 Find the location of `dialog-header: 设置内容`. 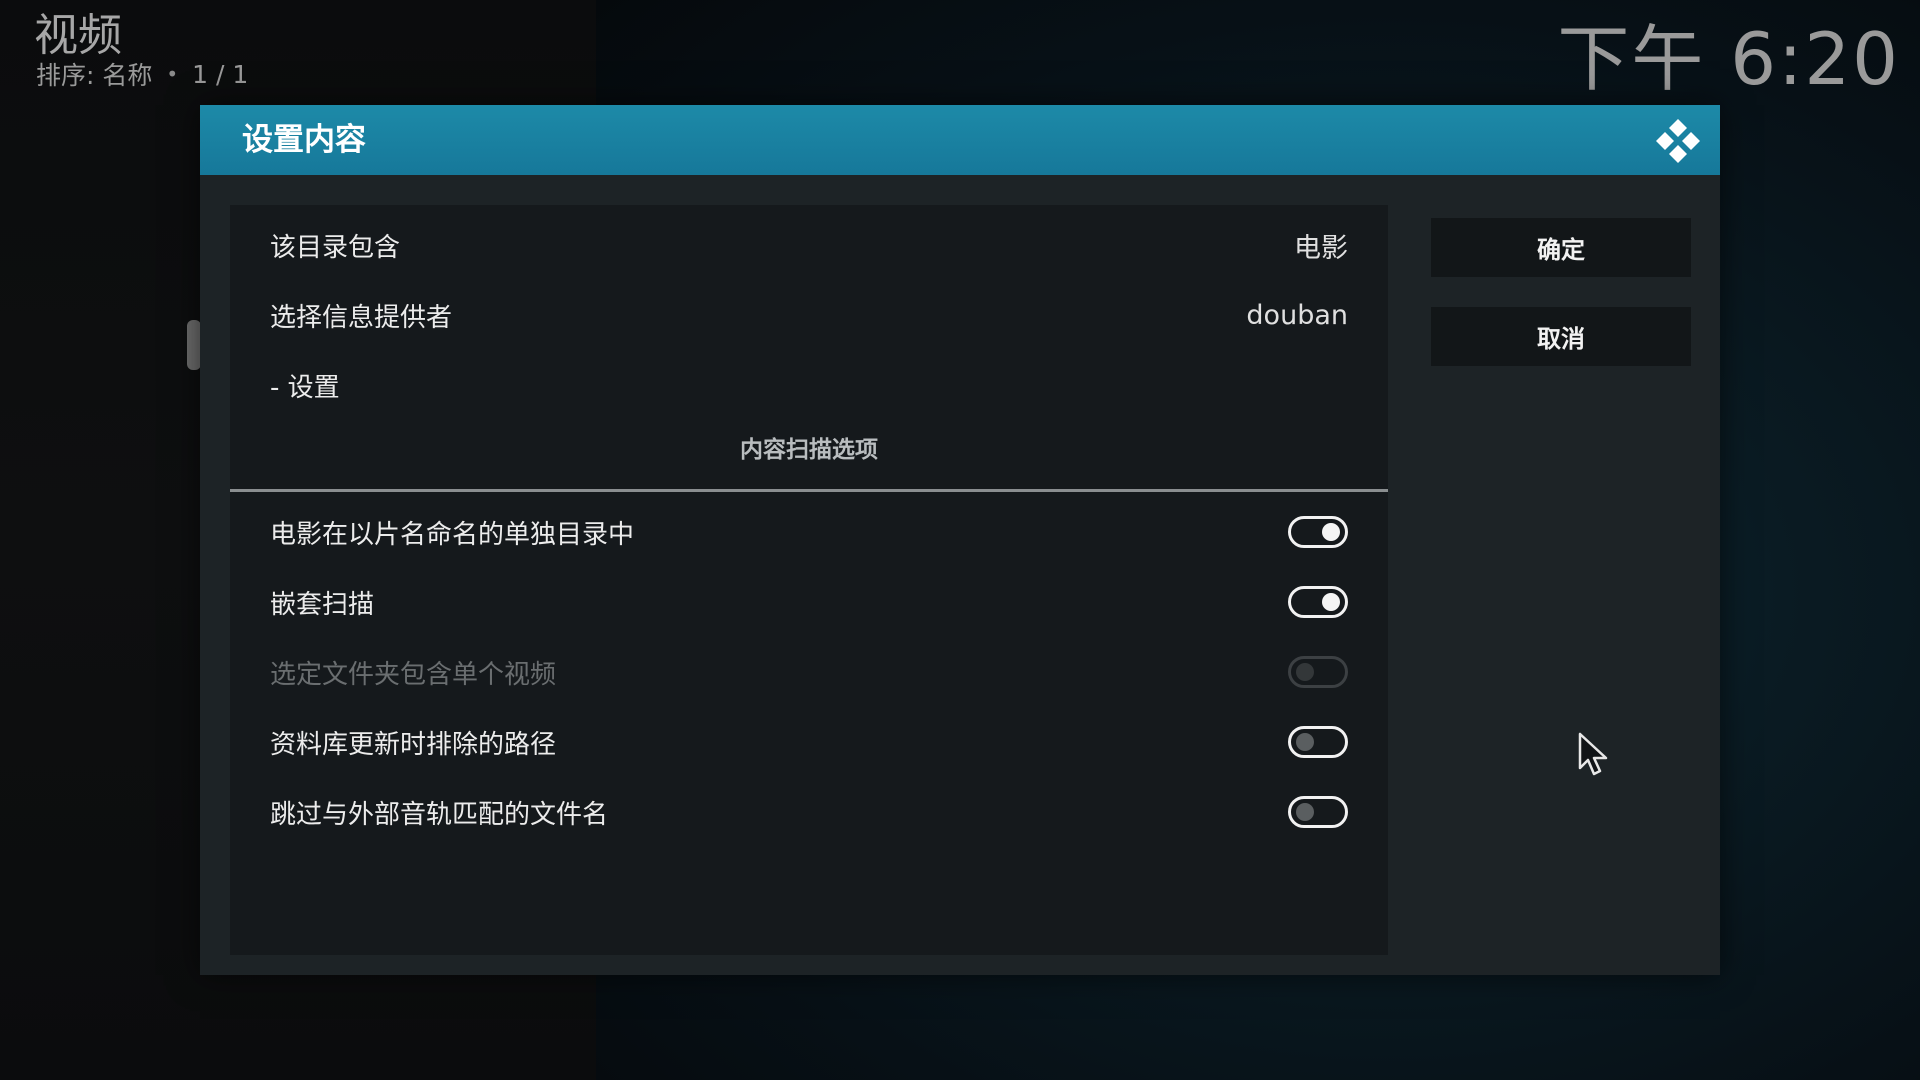

dialog-header: 设置内容 is located at coordinates (960, 140).